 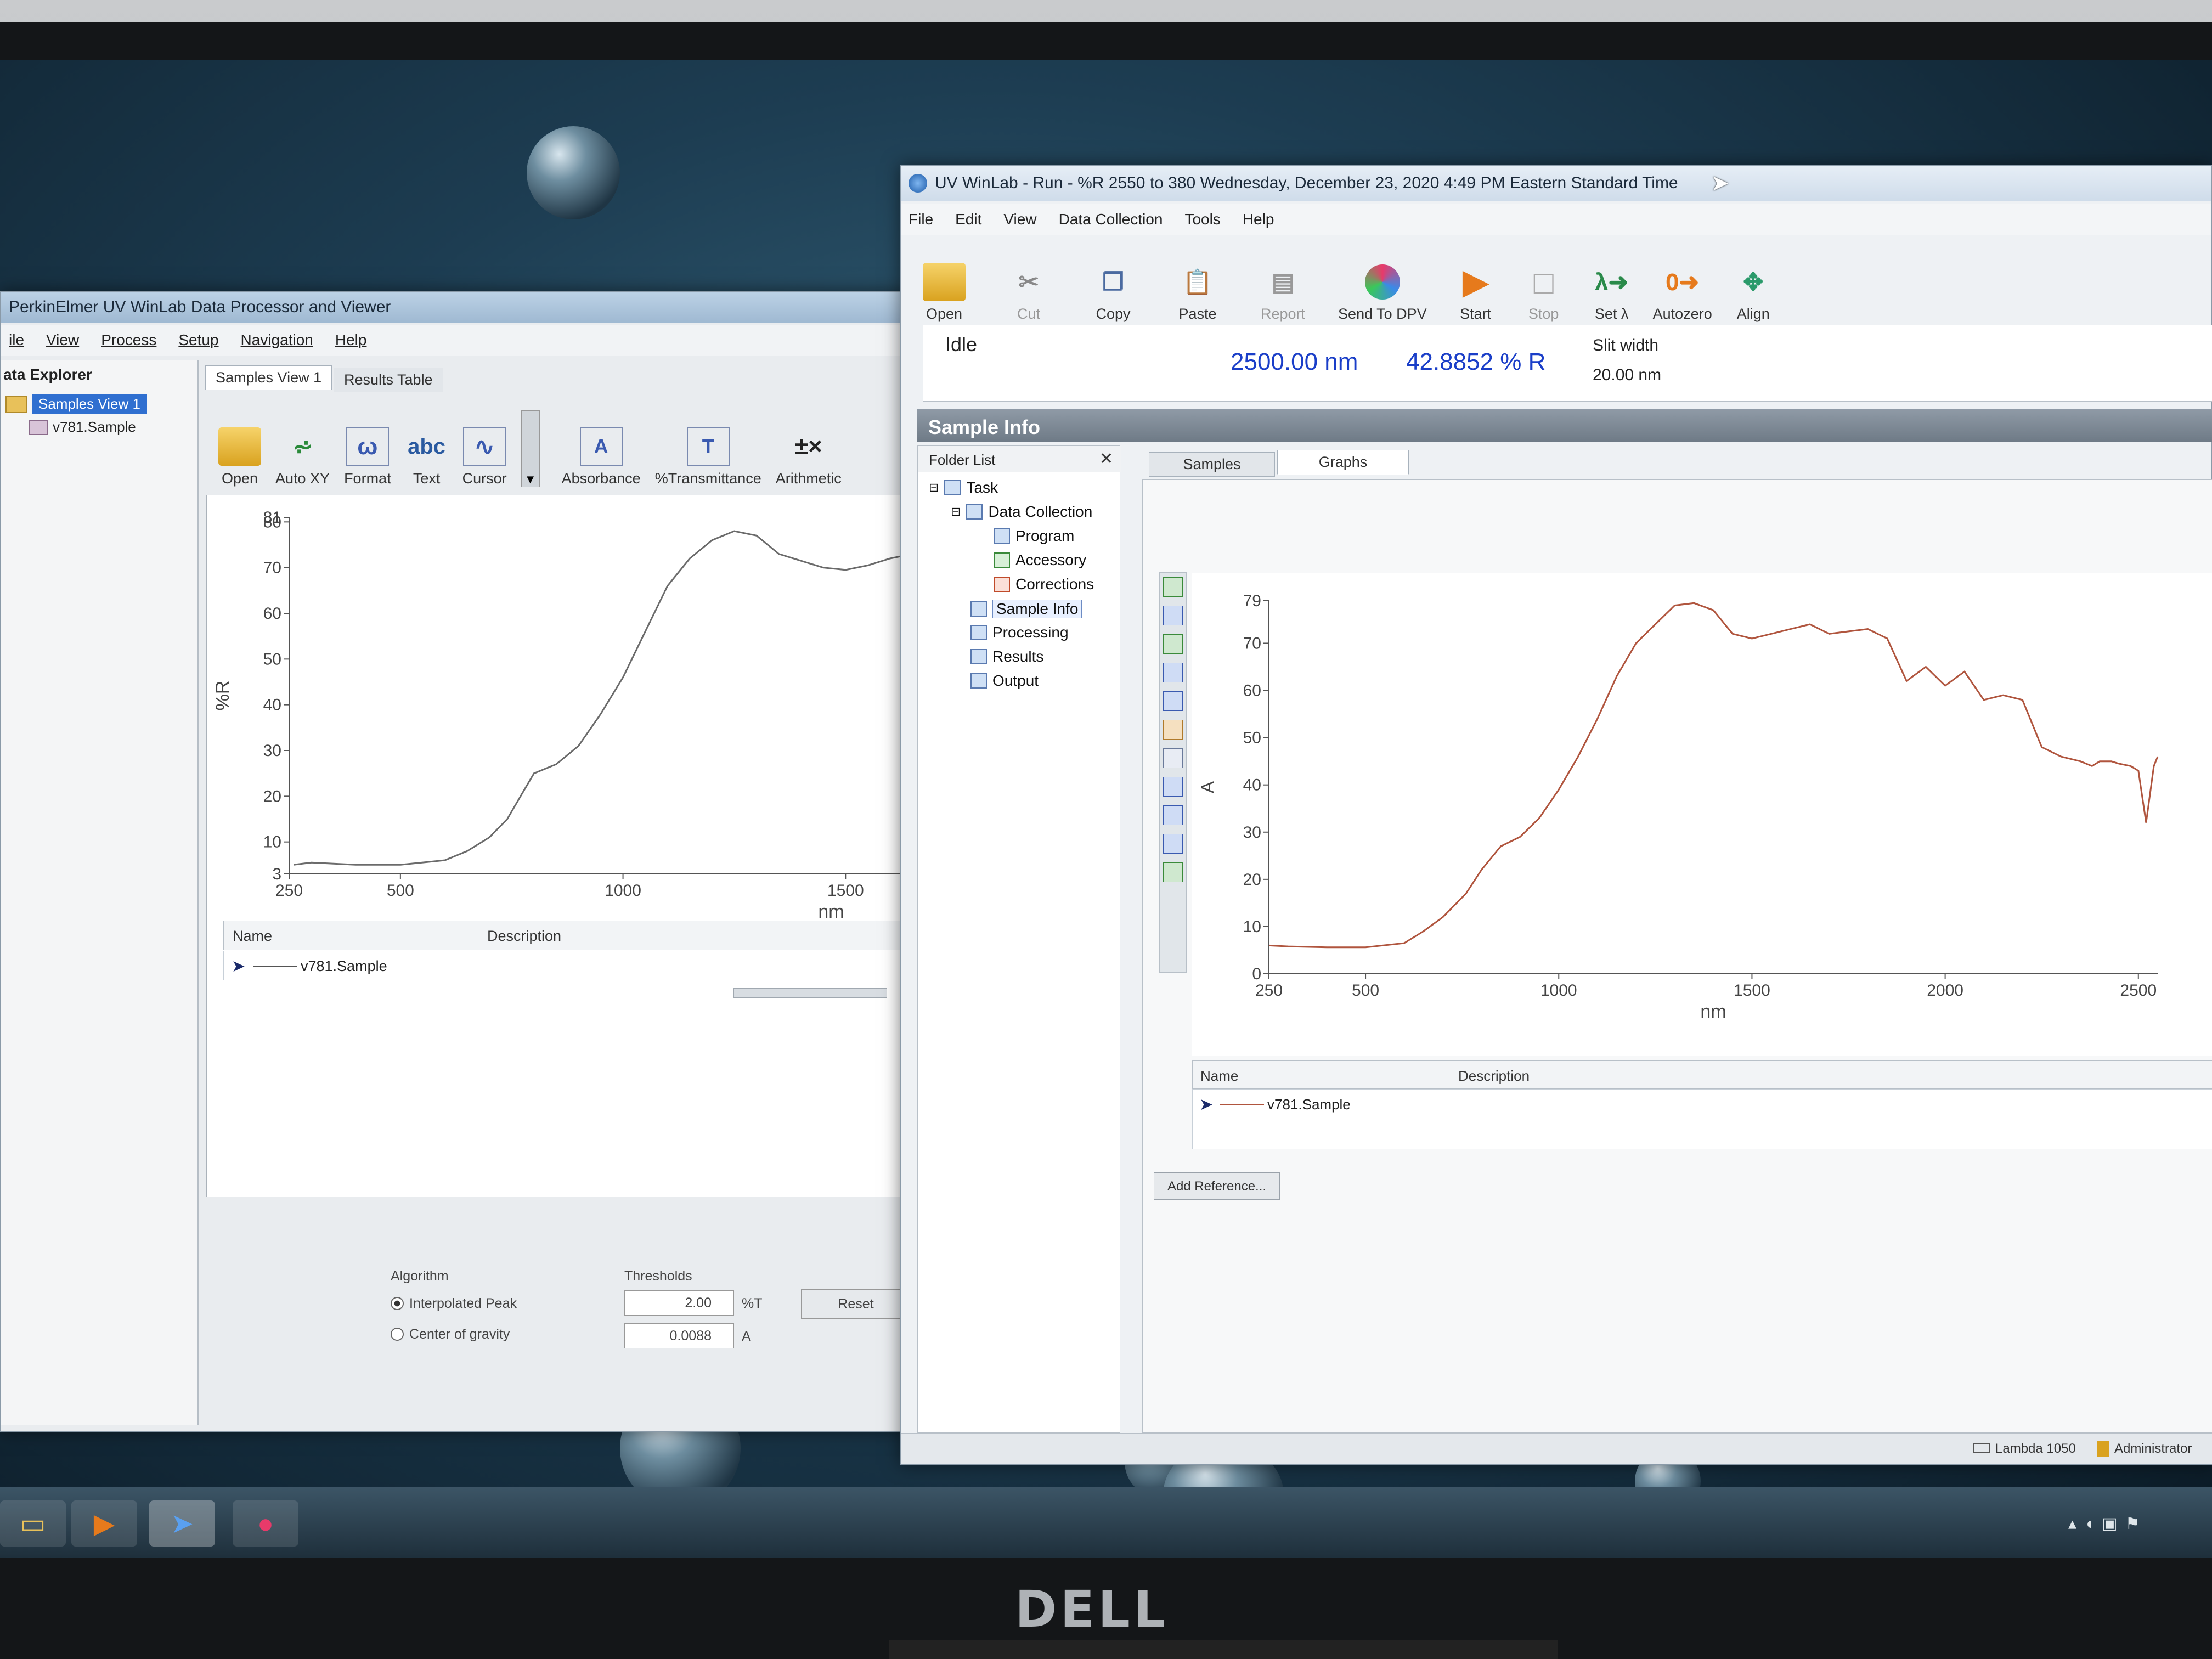 I want to click on button-label: Autozero, so click(x=1682, y=314).